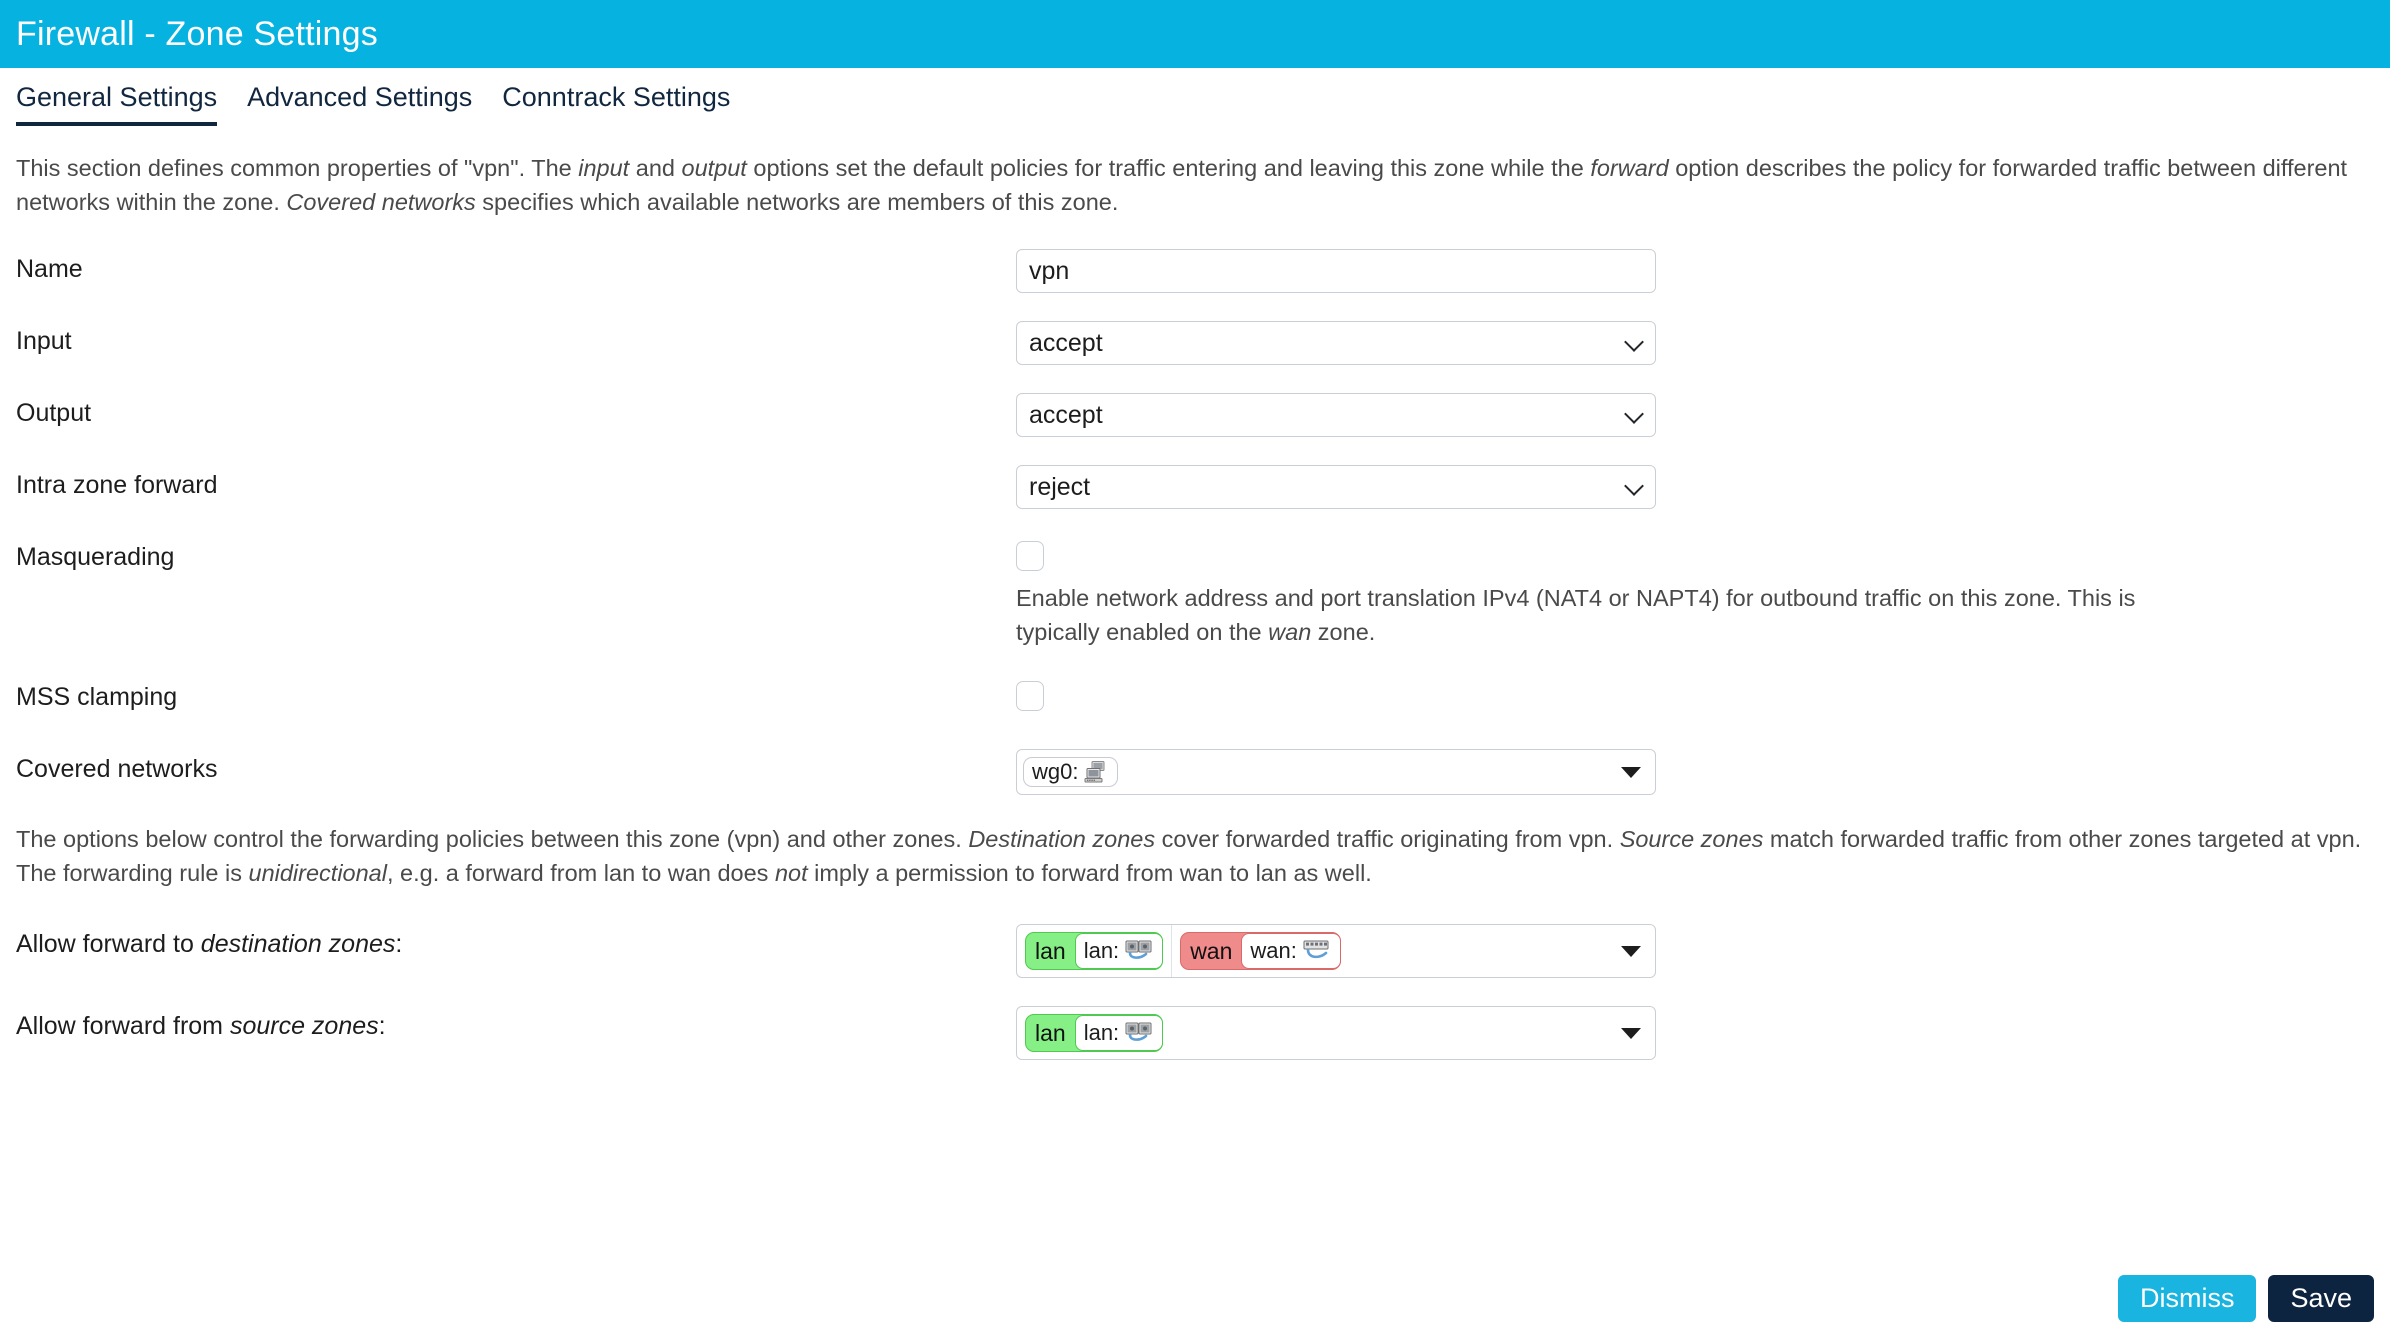 The width and height of the screenshot is (2390, 1340). Describe the element at coordinates (1695, 771) in the screenshot. I see `field-covered-networks: wg0:` at that location.